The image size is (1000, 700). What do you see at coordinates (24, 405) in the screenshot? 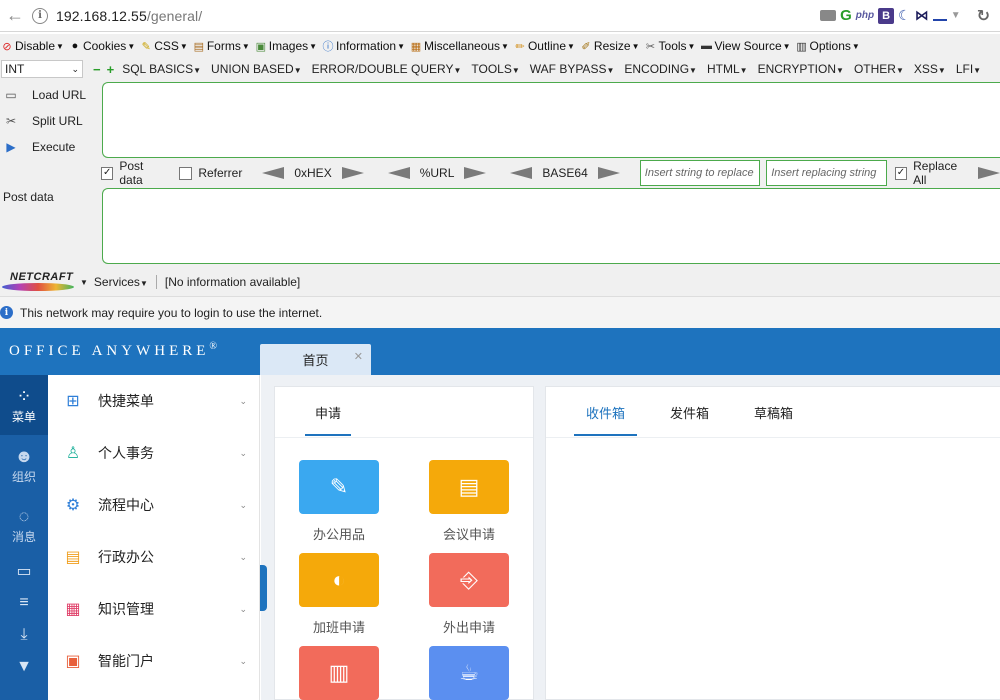
I see `iconbar-item-menu: ⁘ 菜单` at bounding box center [24, 405].